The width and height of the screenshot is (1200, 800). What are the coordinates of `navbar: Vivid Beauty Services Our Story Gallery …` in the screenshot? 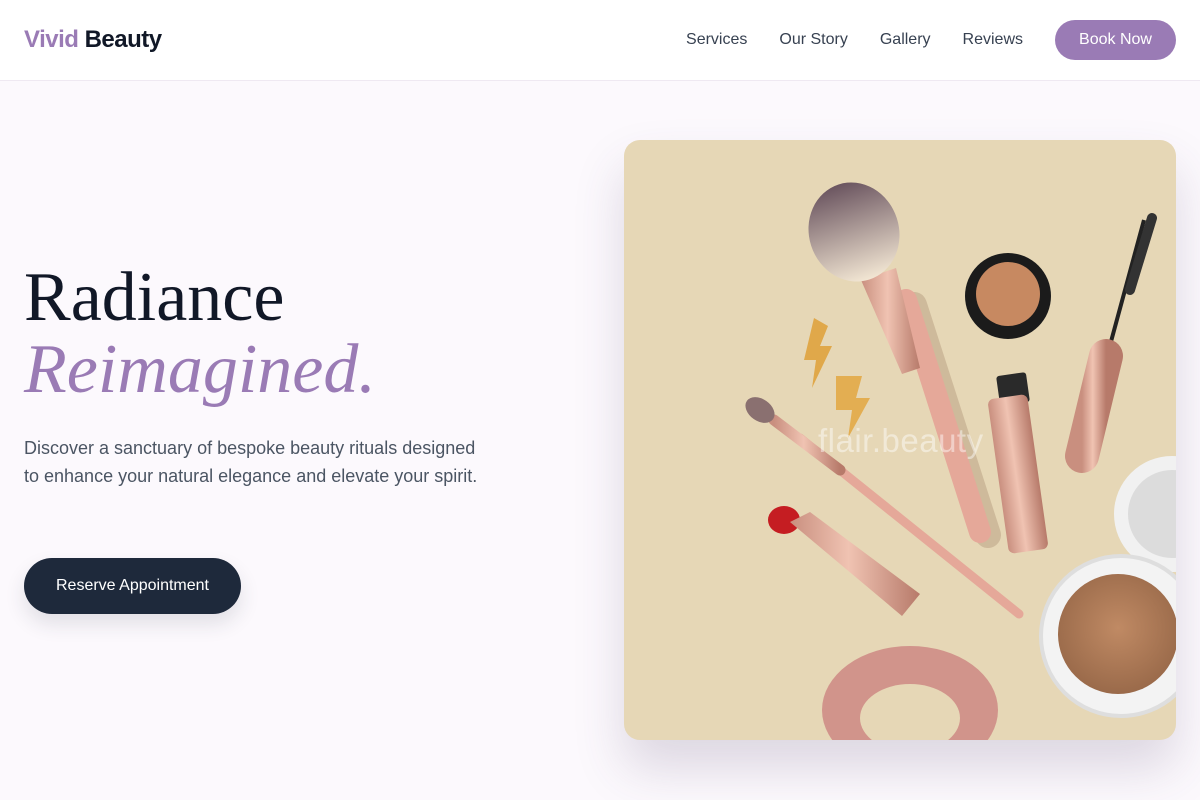 It's located at (600, 40).